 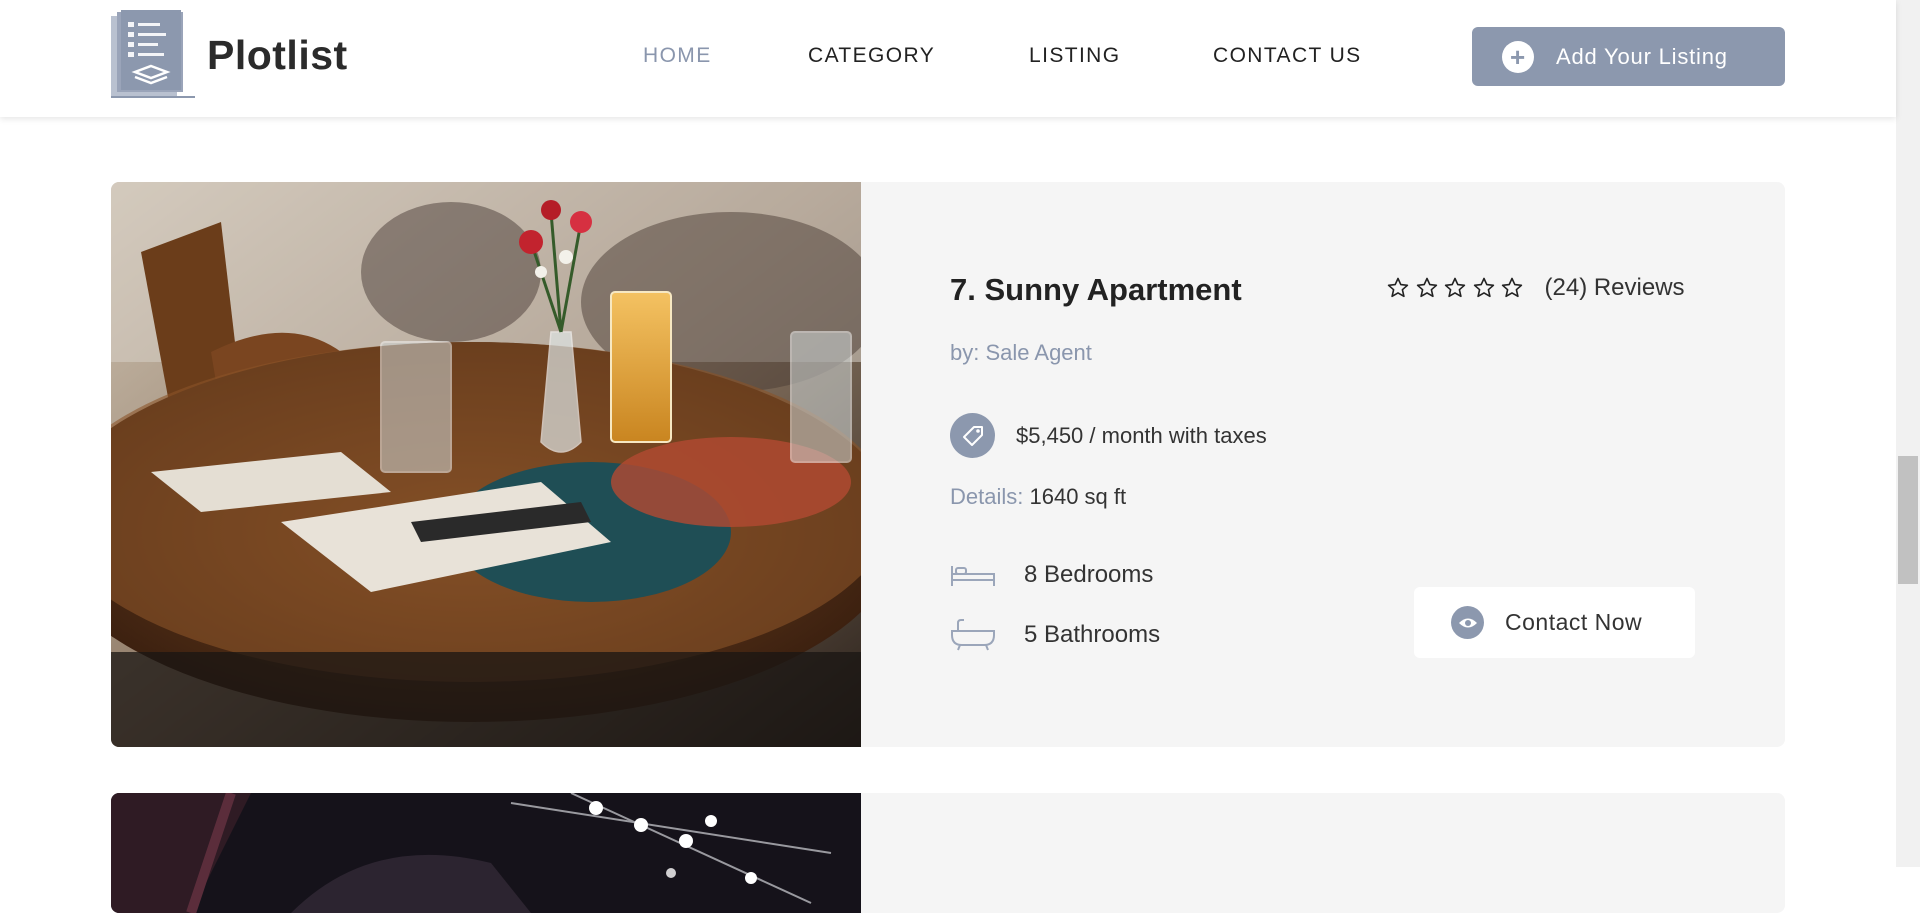 I want to click on scrollbar-thumb, so click(x=1908, y=520).